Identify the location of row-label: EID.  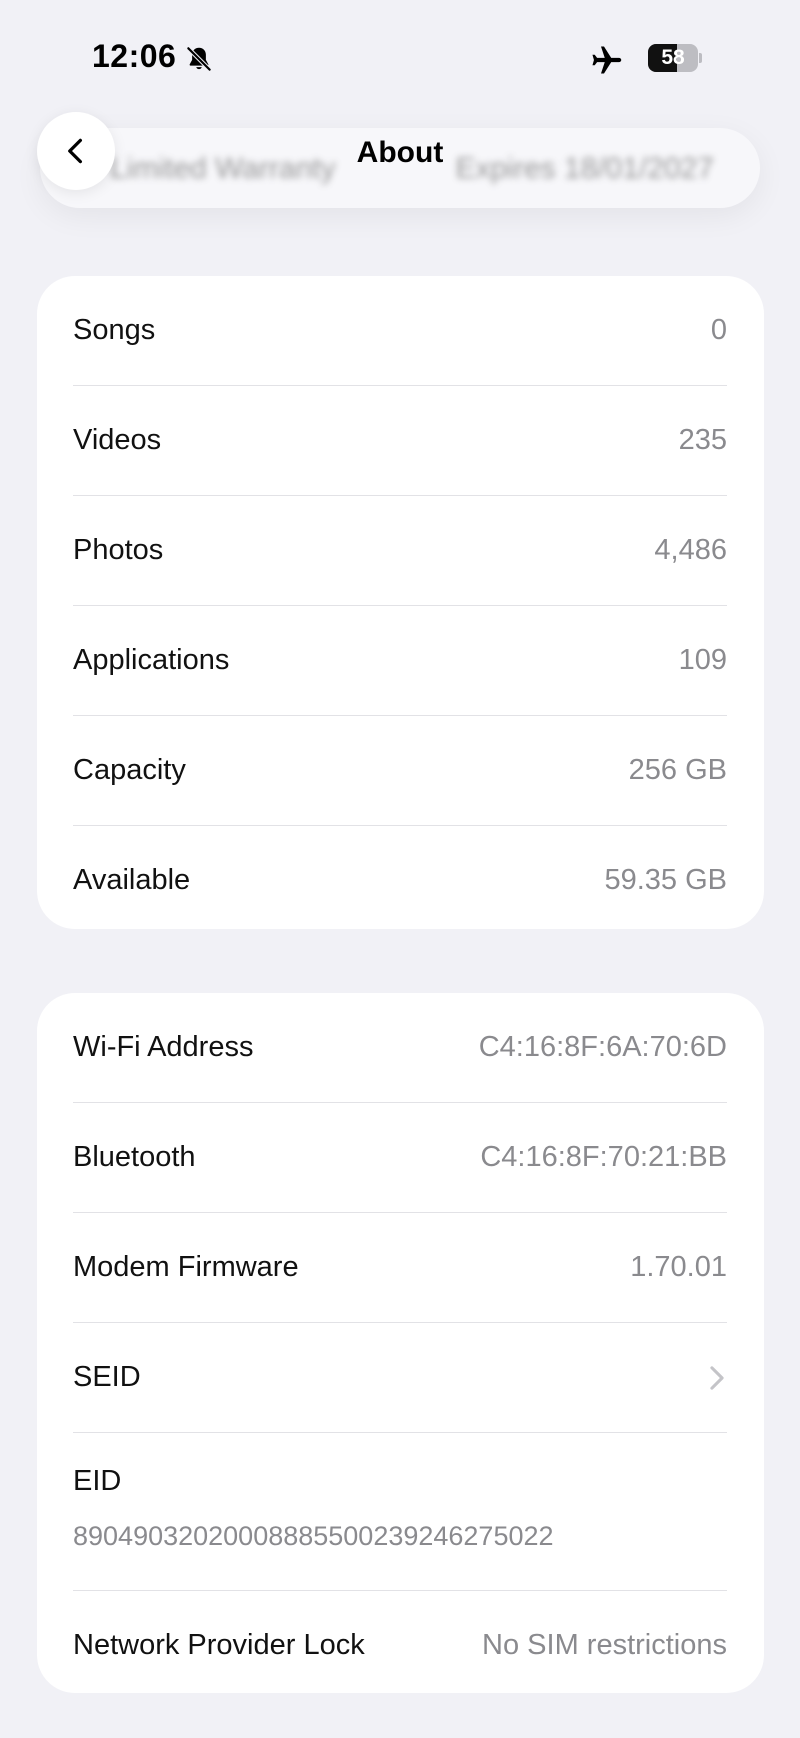
(97, 1481).